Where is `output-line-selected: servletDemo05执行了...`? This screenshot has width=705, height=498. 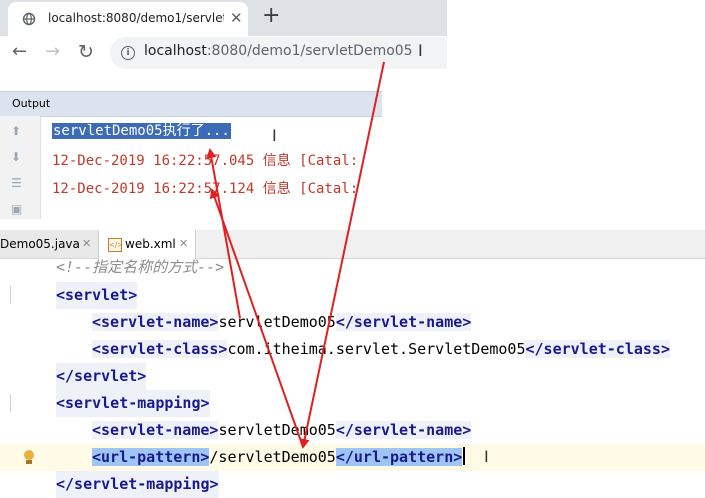
output-line-selected: servletDemo05执行了... is located at coordinates (141, 131).